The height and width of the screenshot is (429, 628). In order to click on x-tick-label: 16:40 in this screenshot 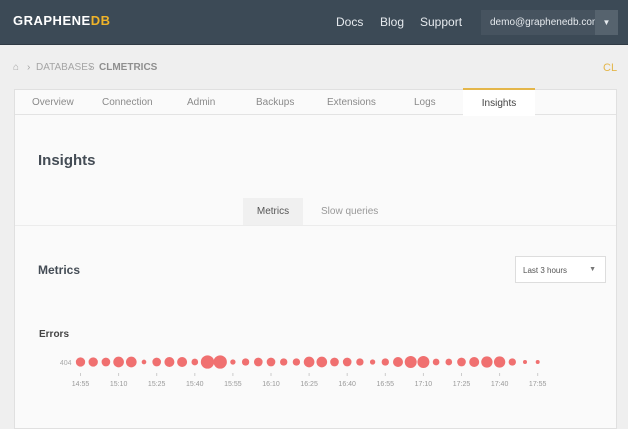, I will do `click(347, 384)`.